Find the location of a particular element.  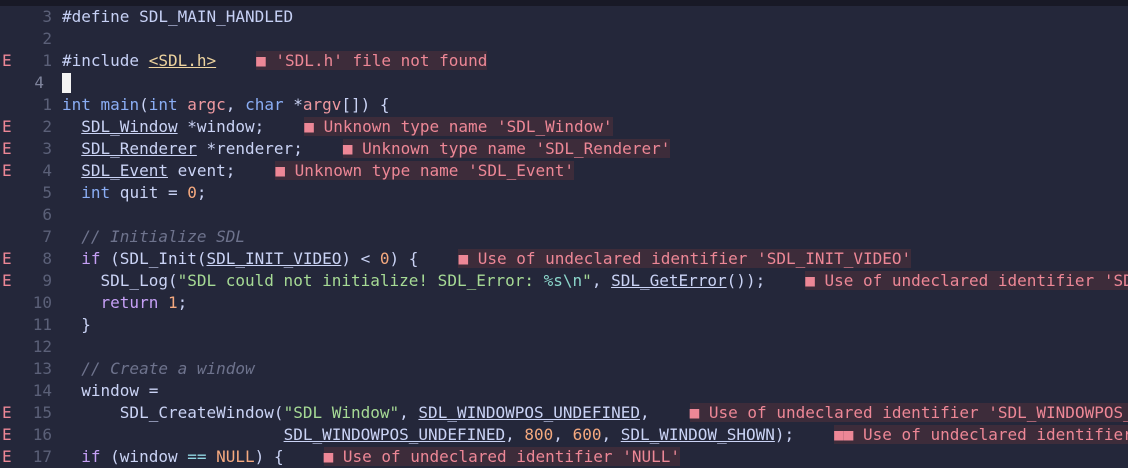

code-token: SDL_INIT_VIDEO is located at coordinates (274, 258).